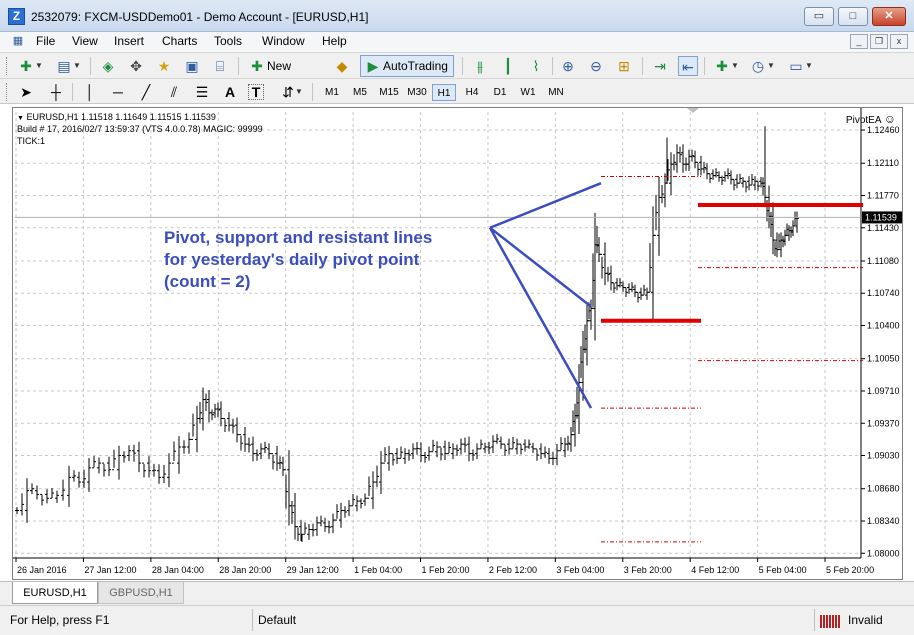  Describe the element at coordinates (286, 74) in the screenshot. I see `new-order-button: ✚ New Order` at that location.